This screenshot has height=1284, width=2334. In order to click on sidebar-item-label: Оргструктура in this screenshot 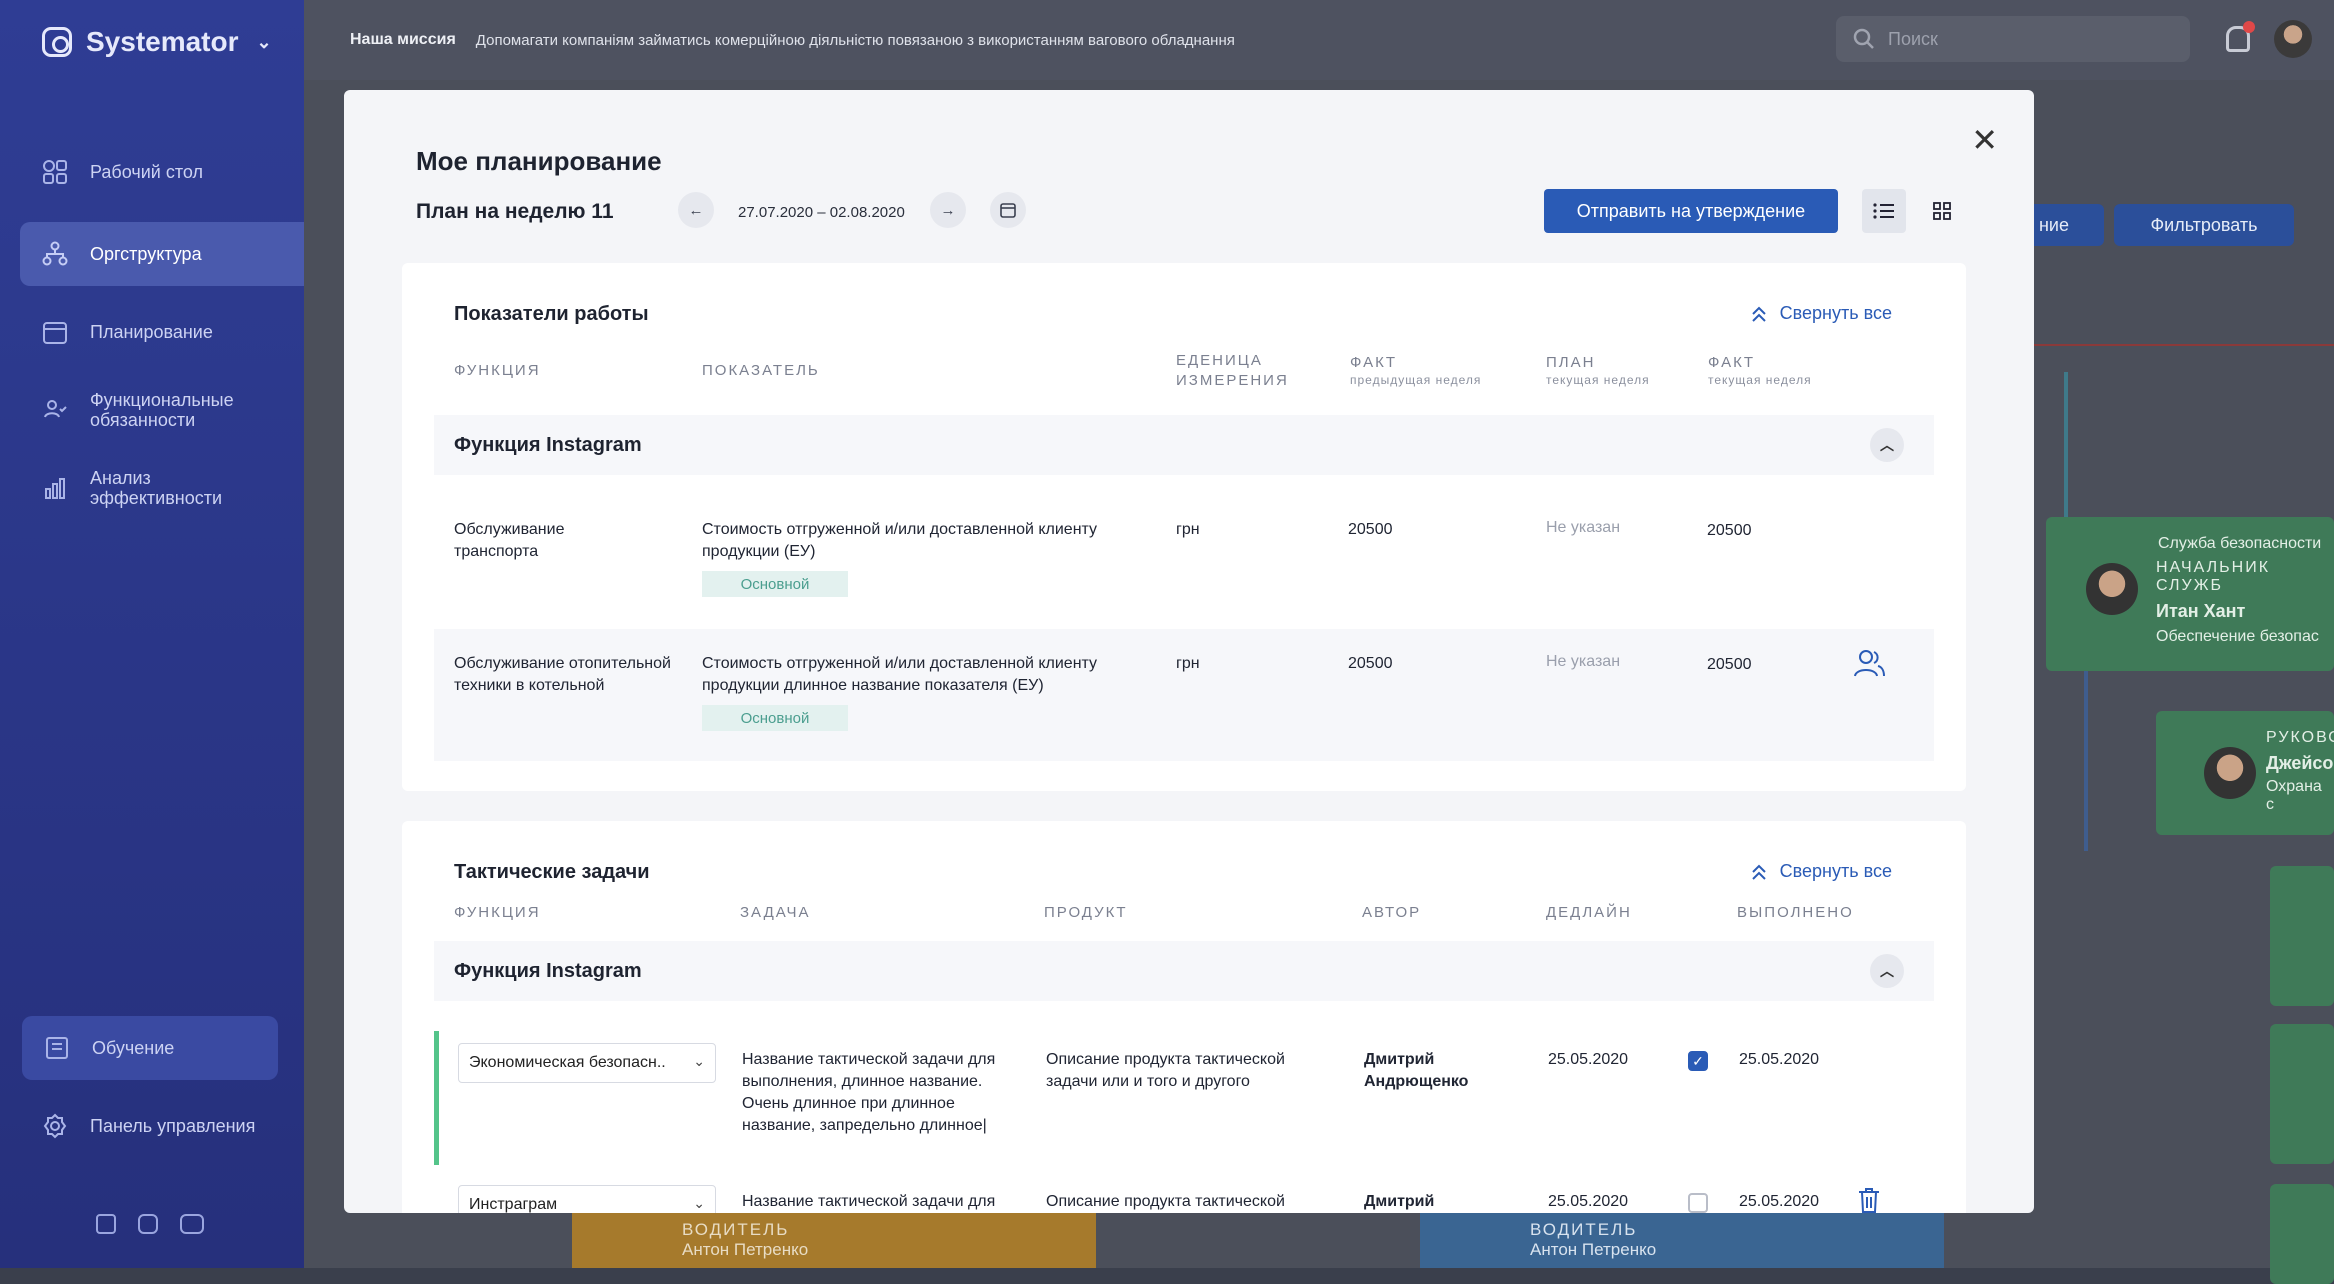, I will do `click(146, 253)`.